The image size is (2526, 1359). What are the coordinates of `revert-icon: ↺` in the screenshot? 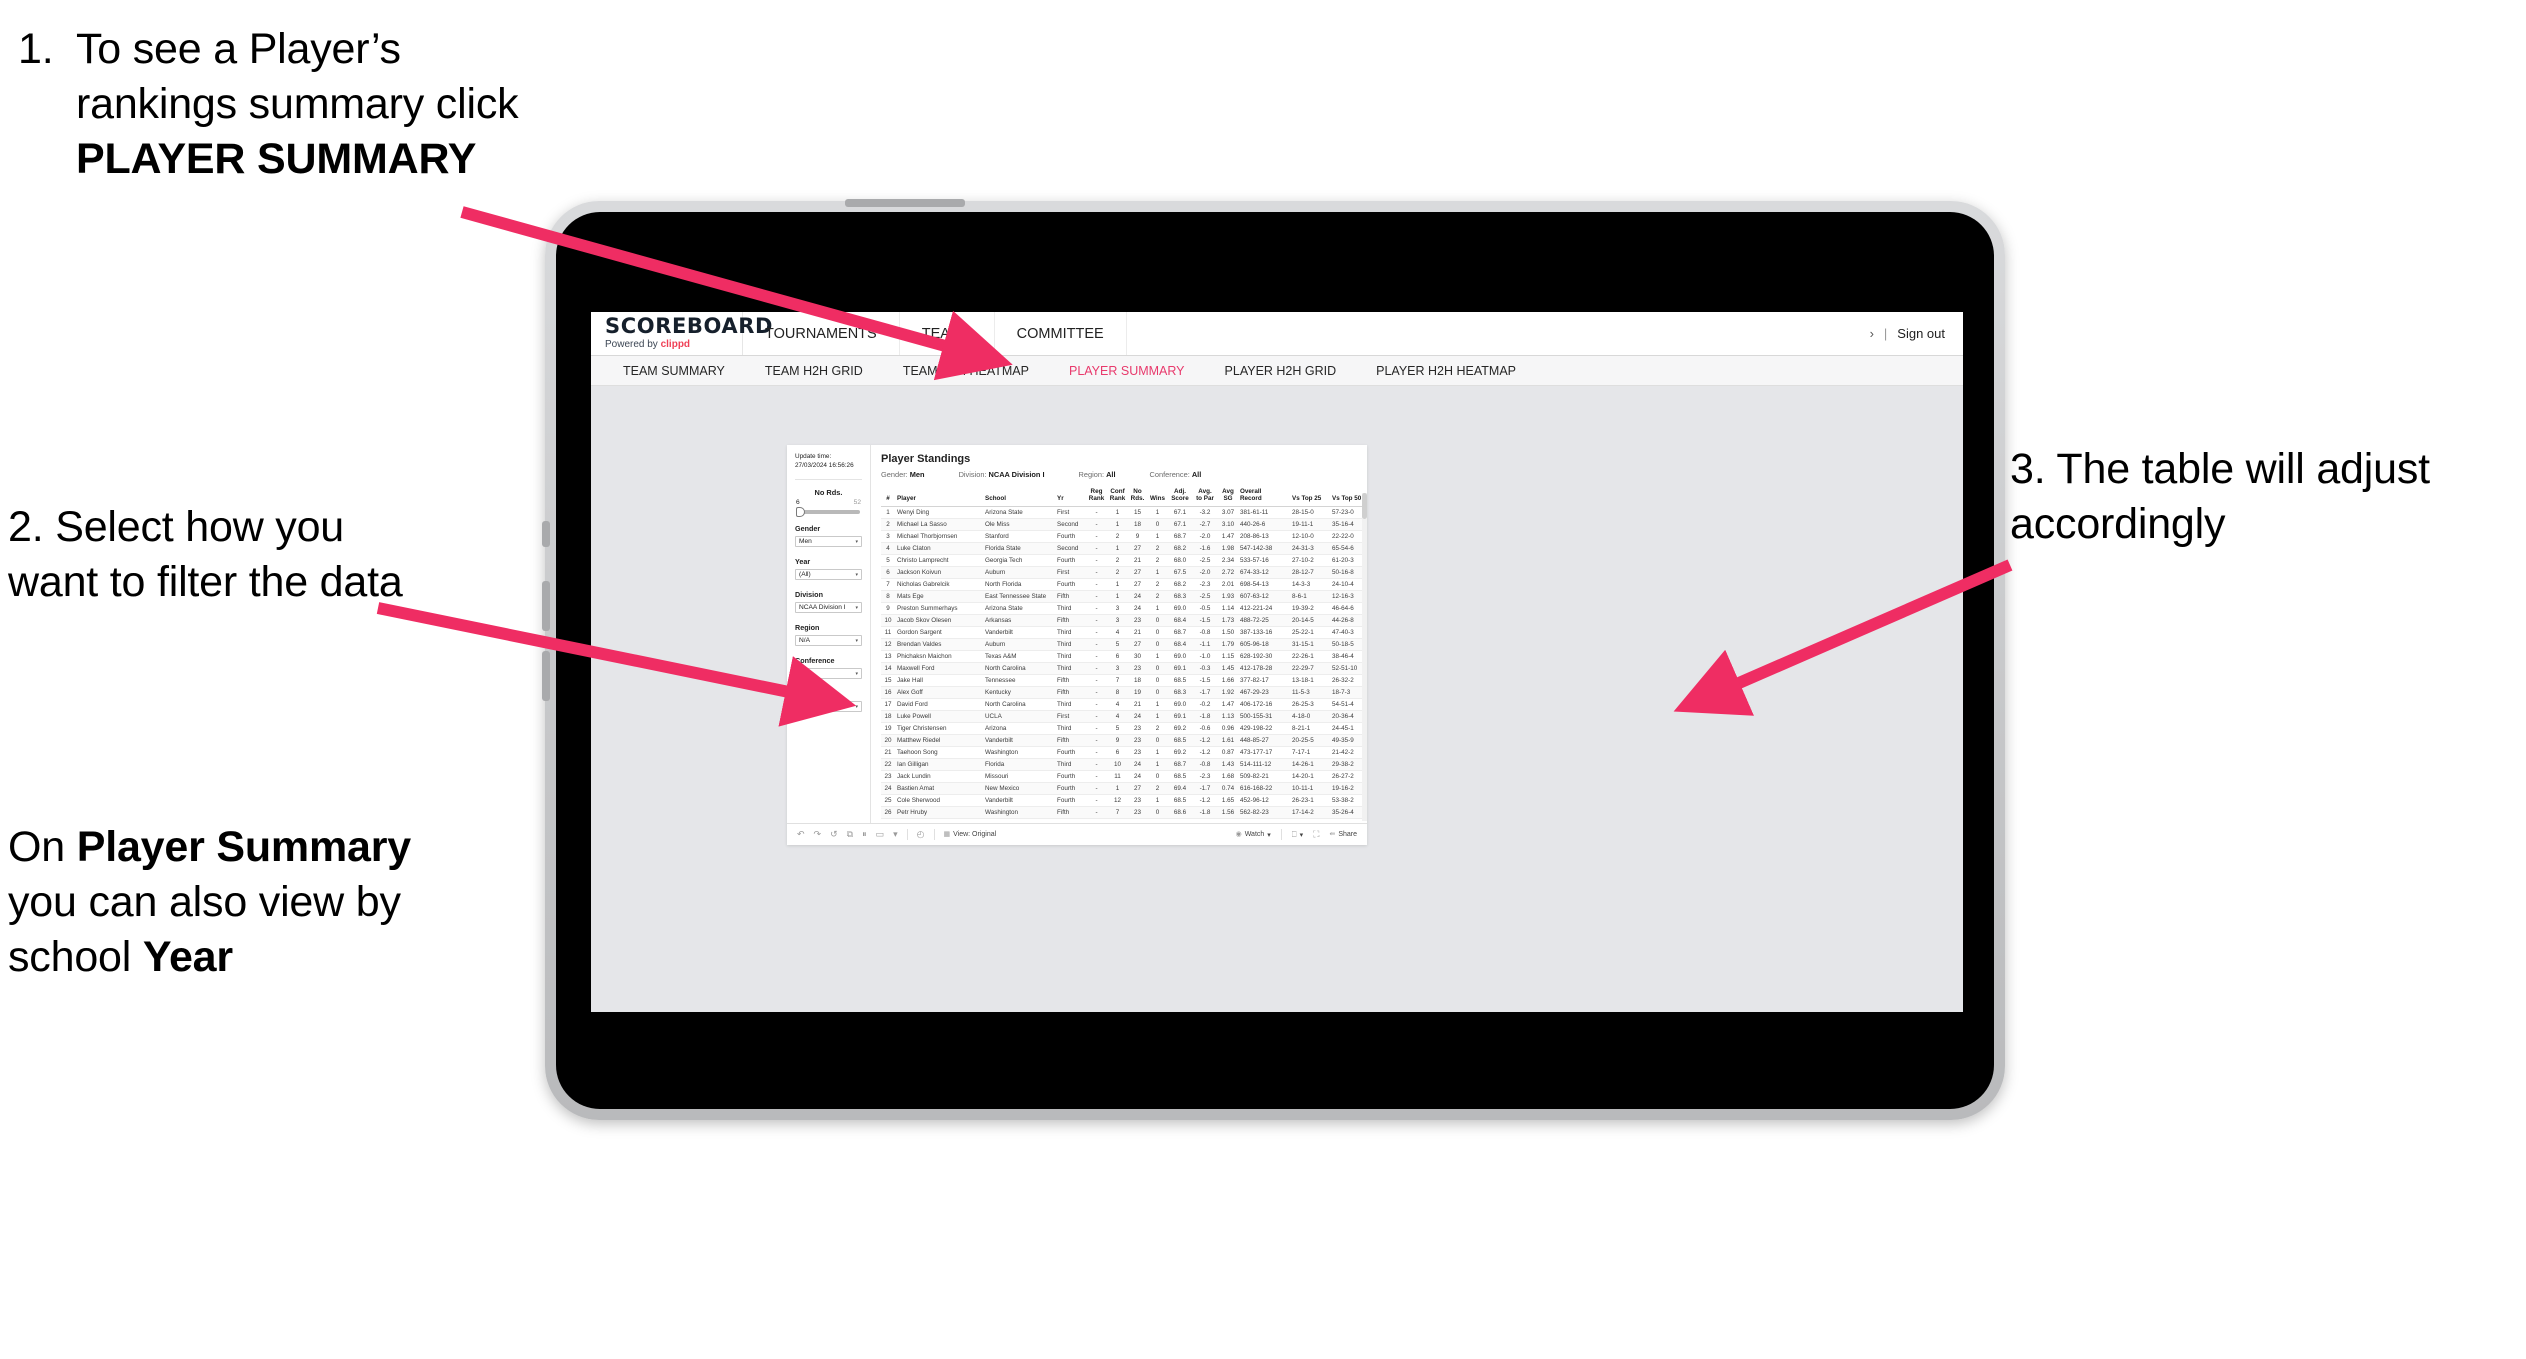 It's located at (834, 834).